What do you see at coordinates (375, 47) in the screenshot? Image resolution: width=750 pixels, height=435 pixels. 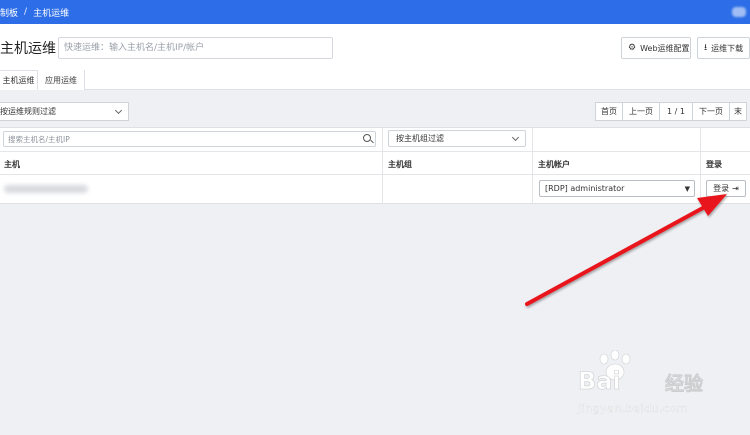 I see `page-header: 主机运维 ⚙ Web运维配置 ⭳ 运维下载` at bounding box center [375, 47].